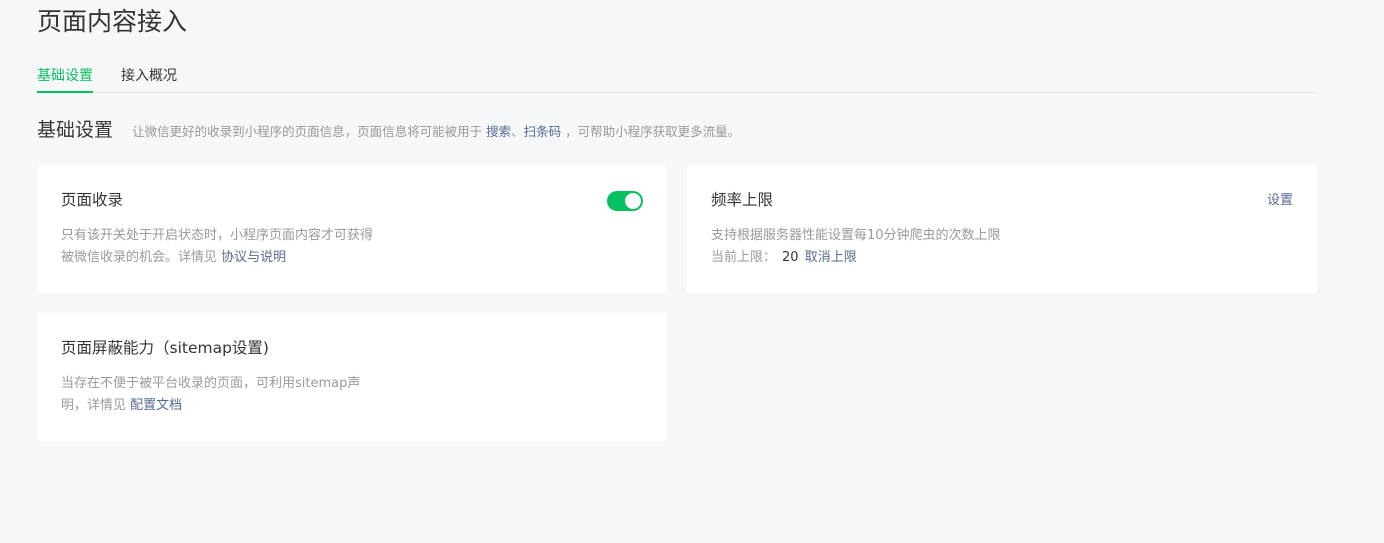  I want to click on cancel-limit-link: 取消上限, so click(831, 257).